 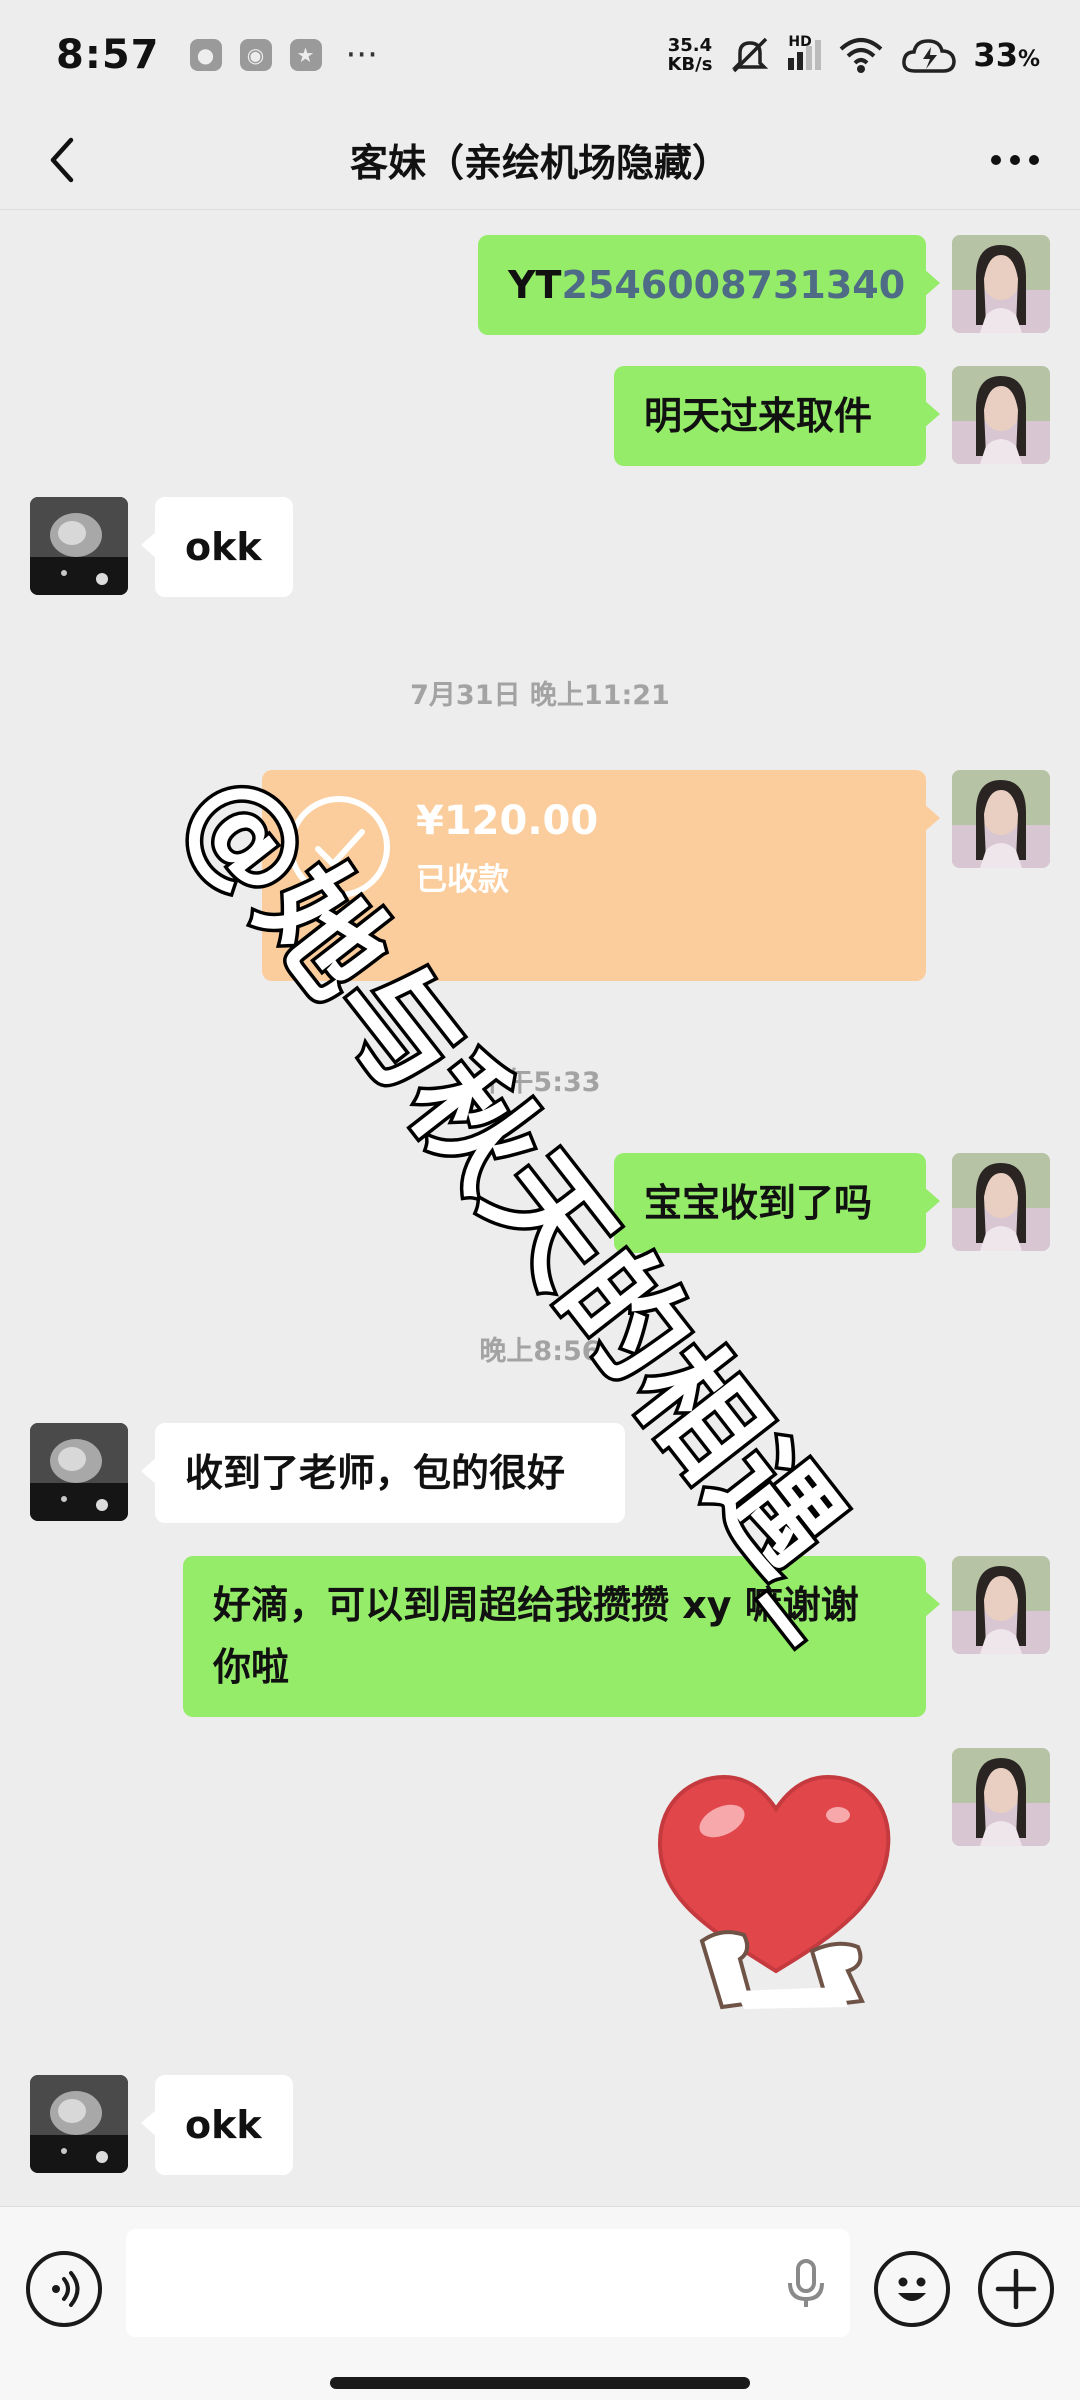 What do you see at coordinates (805, 52) in the screenshot?
I see `cellular-signal-icon: HD` at bounding box center [805, 52].